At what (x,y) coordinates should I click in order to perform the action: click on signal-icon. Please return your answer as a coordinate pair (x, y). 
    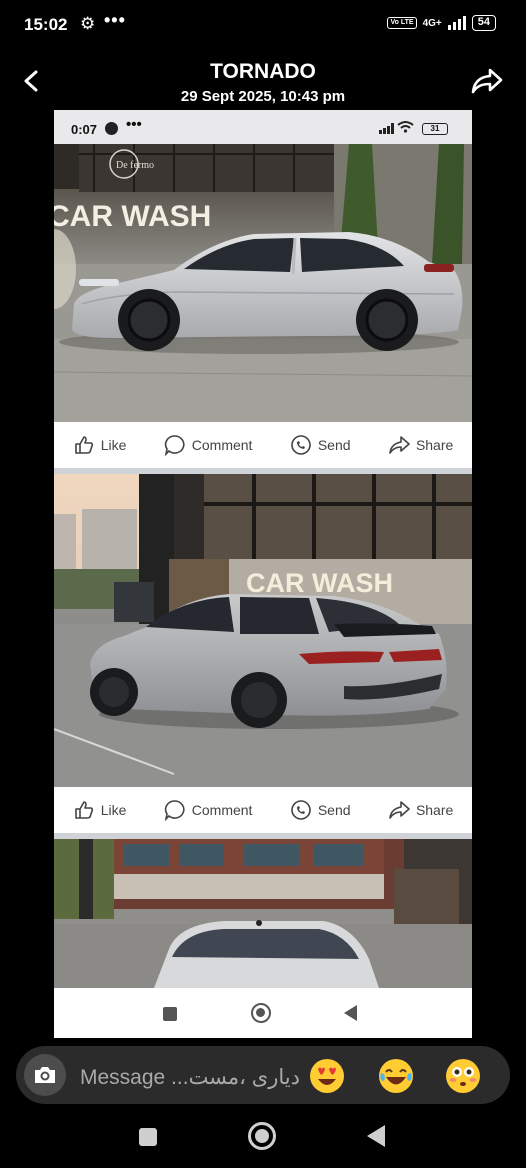
    Looking at the image, I should click on (456, 23).